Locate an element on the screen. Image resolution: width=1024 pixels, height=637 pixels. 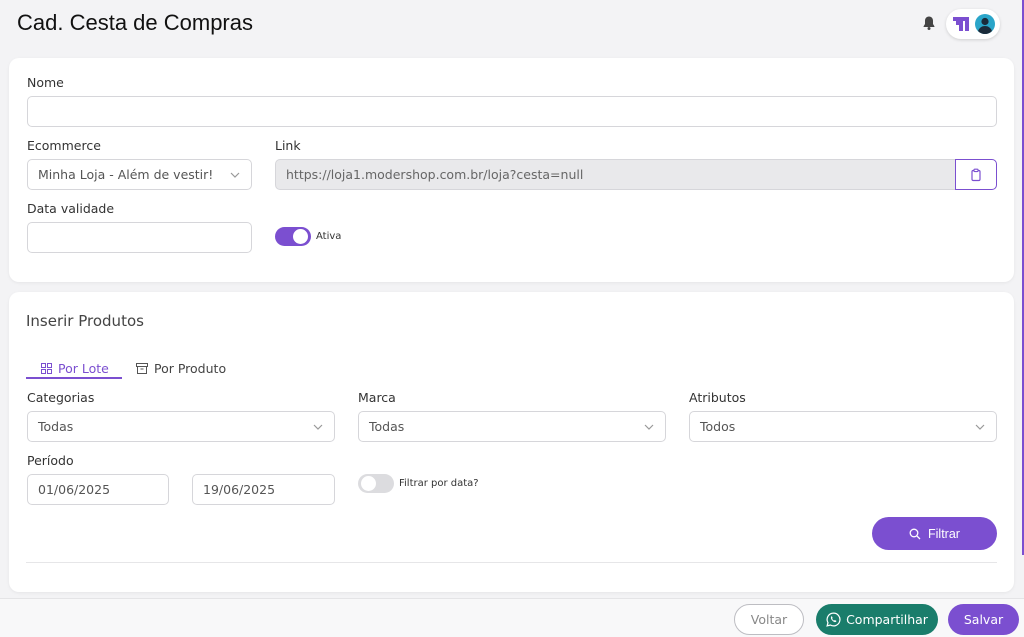
archive-icon is located at coordinates (142, 368).